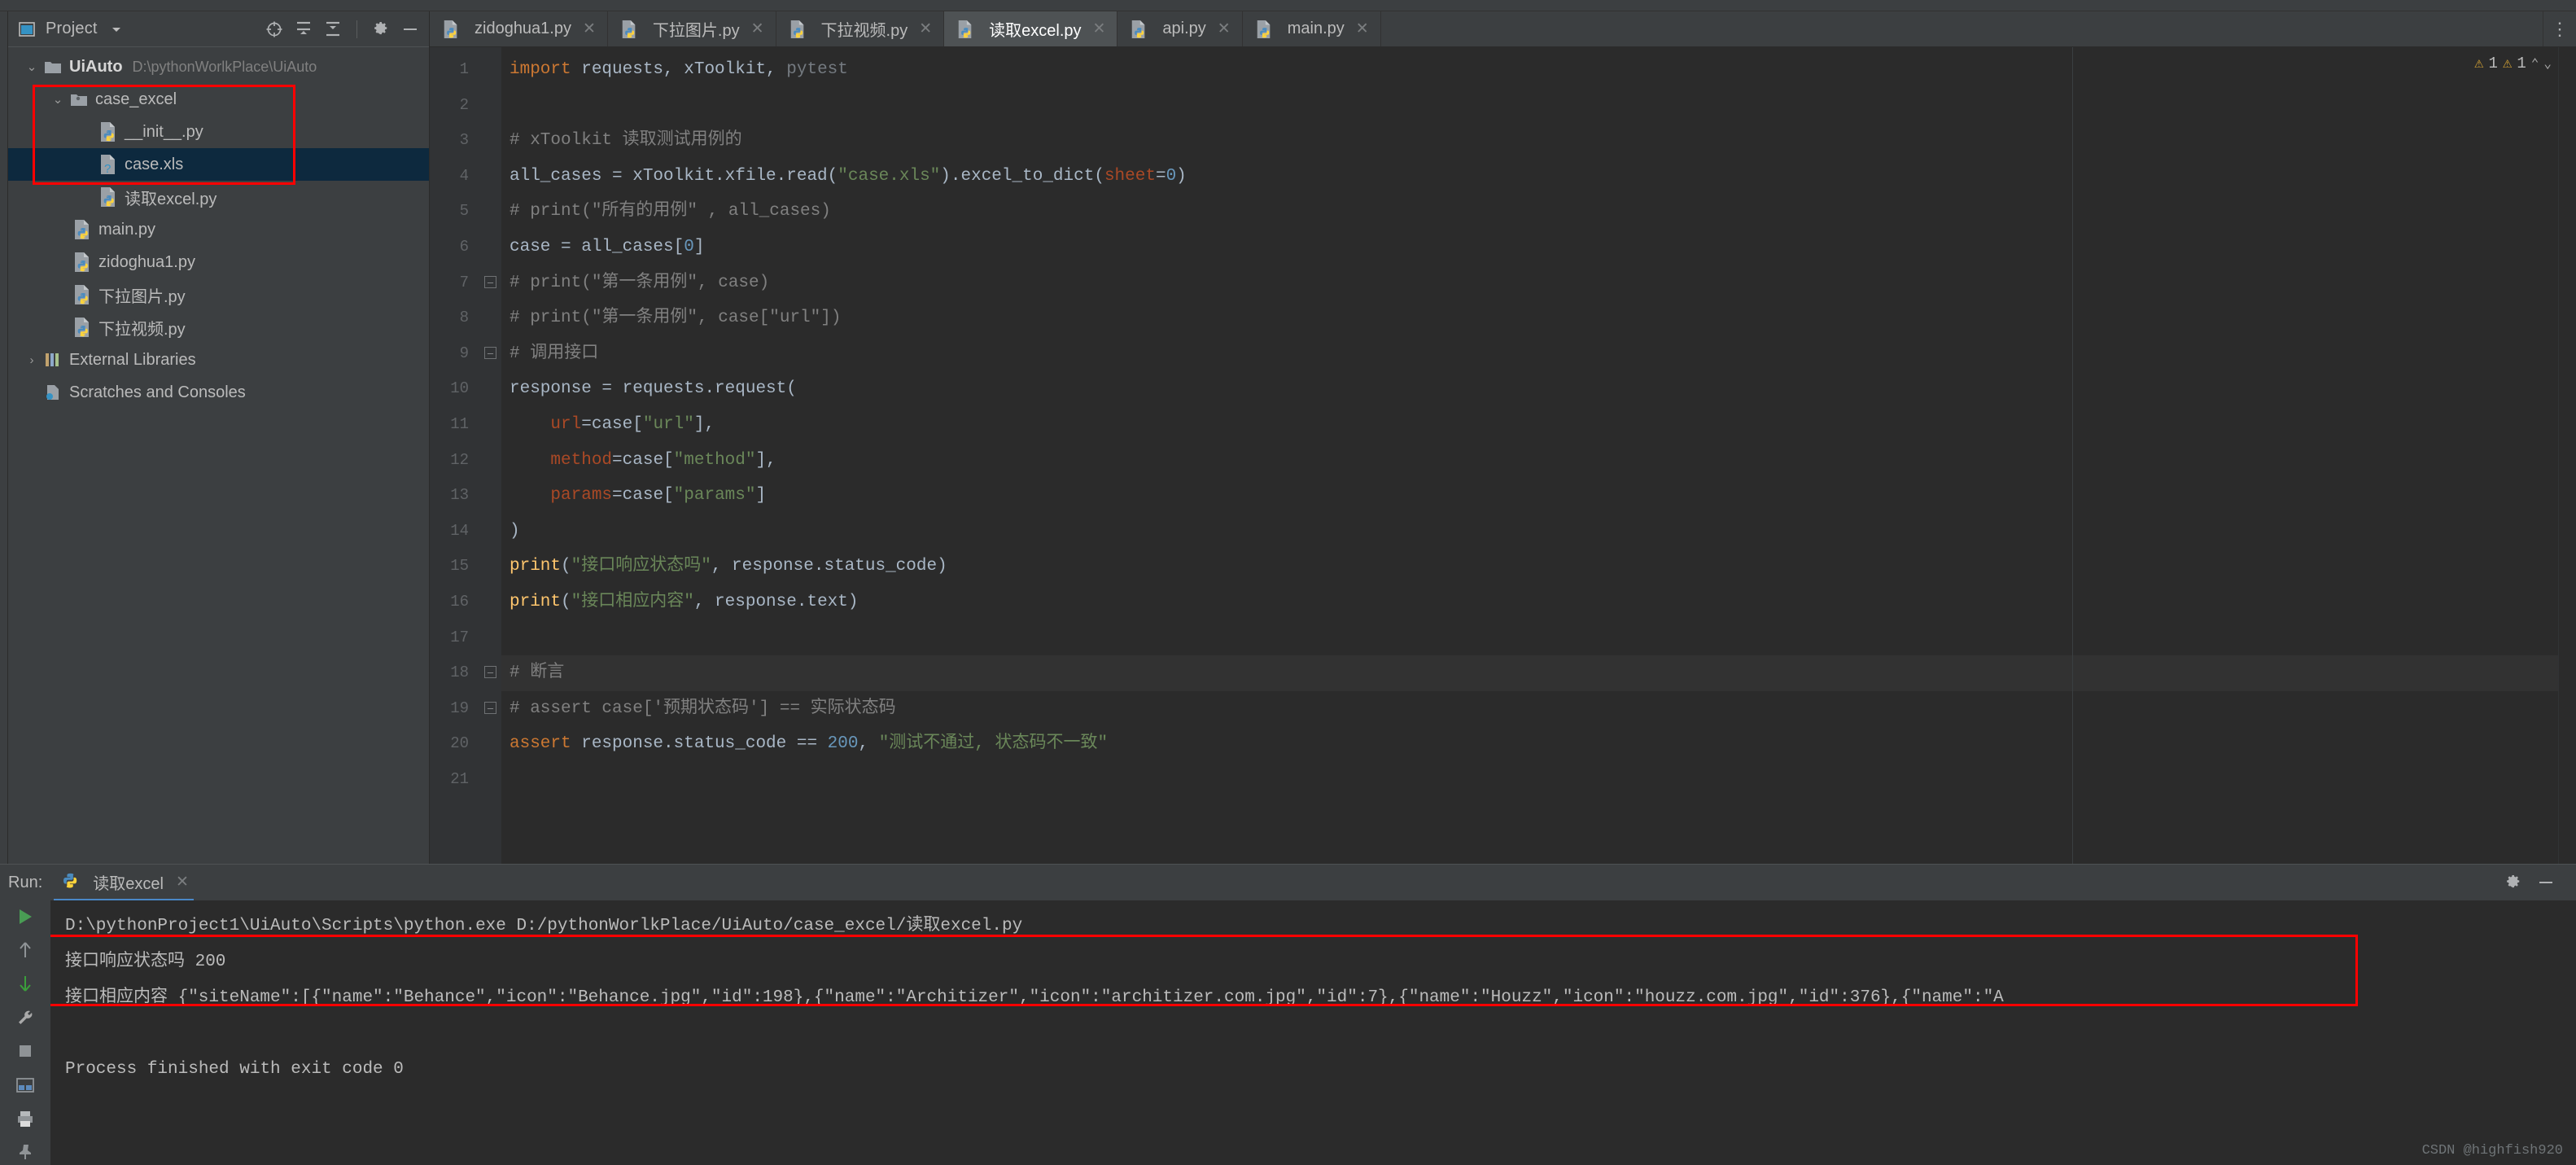 The height and width of the screenshot is (1165, 2576). What do you see at coordinates (554, 353) in the screenshot?
I see `code-line-9: # 调用接口` at bounding box center [554, 353].